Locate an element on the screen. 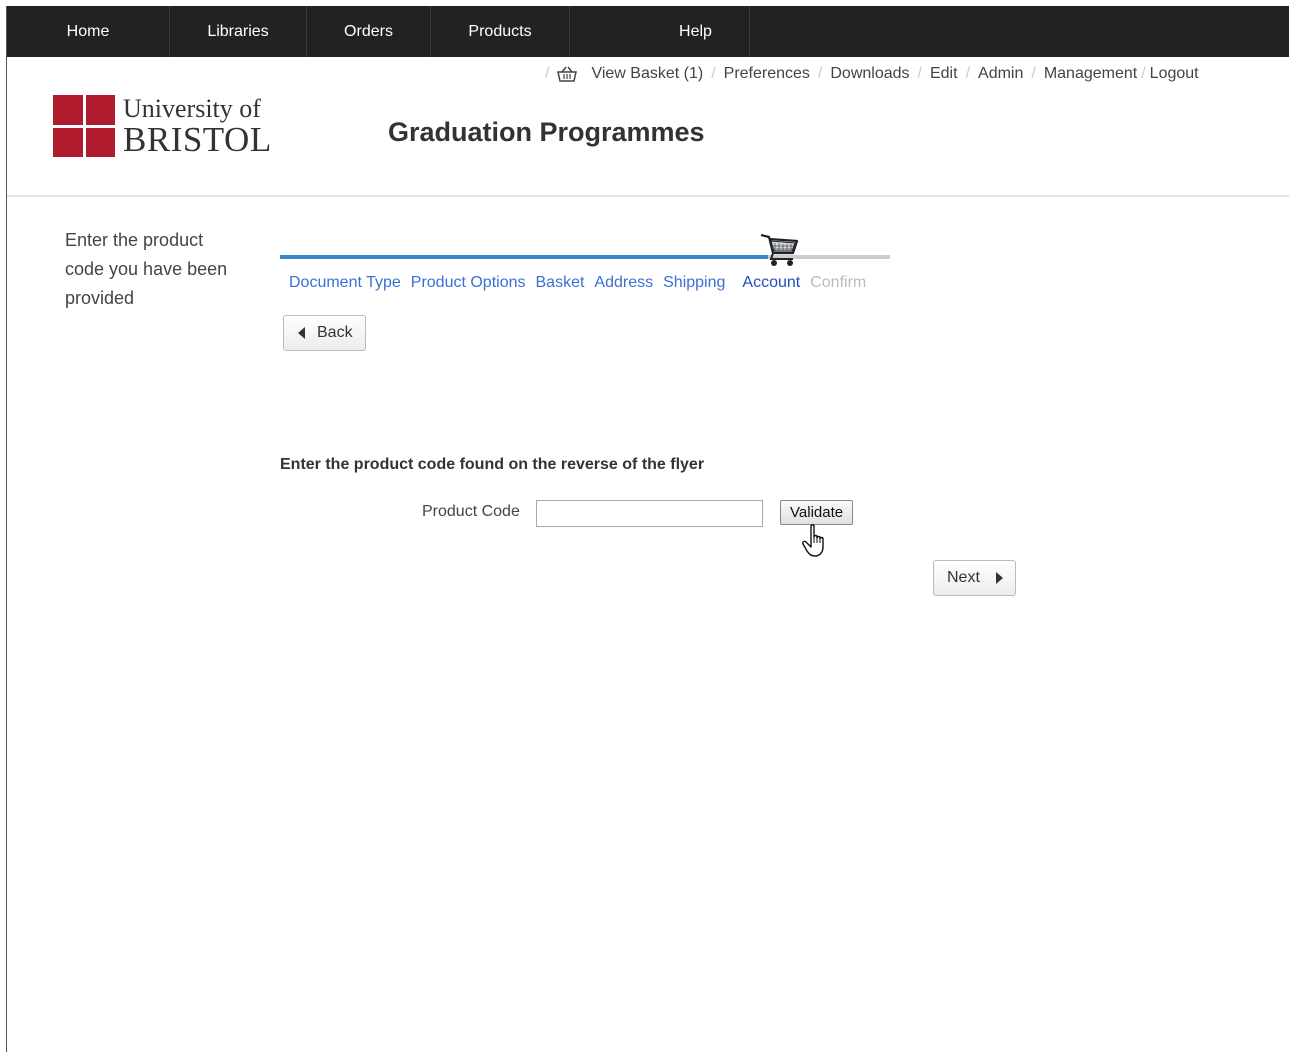 The height and width of the screenshot is (1052, 1289). product-code-label: Product Code is located at coordinates (471, 511).